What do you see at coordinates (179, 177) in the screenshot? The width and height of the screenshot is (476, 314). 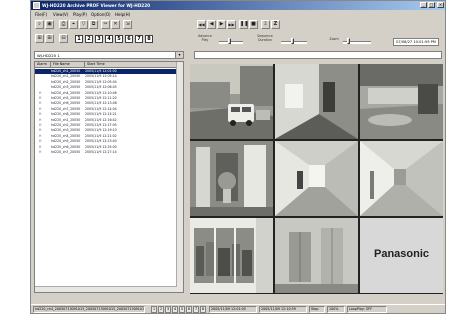 I see `vertical-scrollbar` at bounding box center [179, 177].